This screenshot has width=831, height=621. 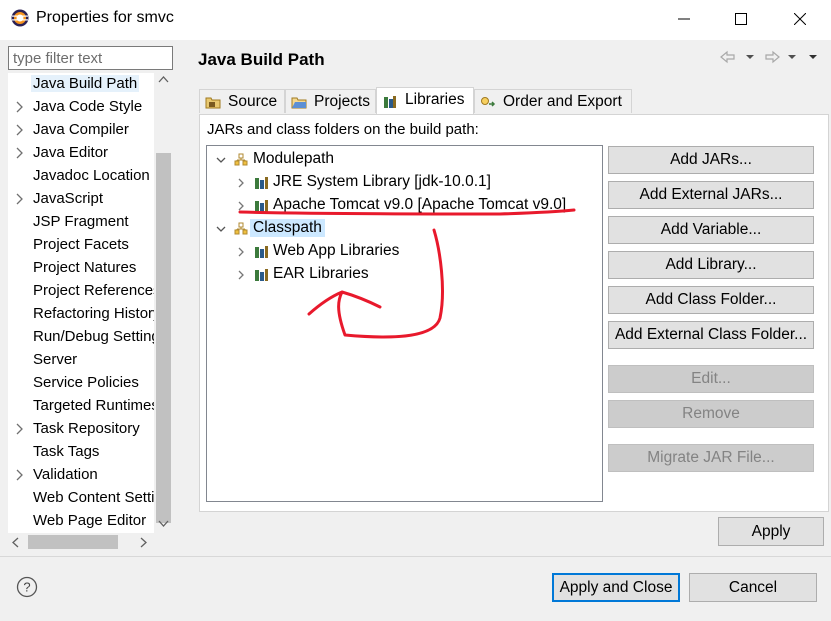 I want to click on tree-item-label: JRE System Library [jdk-10.0.1], so click(x=382, y=181).